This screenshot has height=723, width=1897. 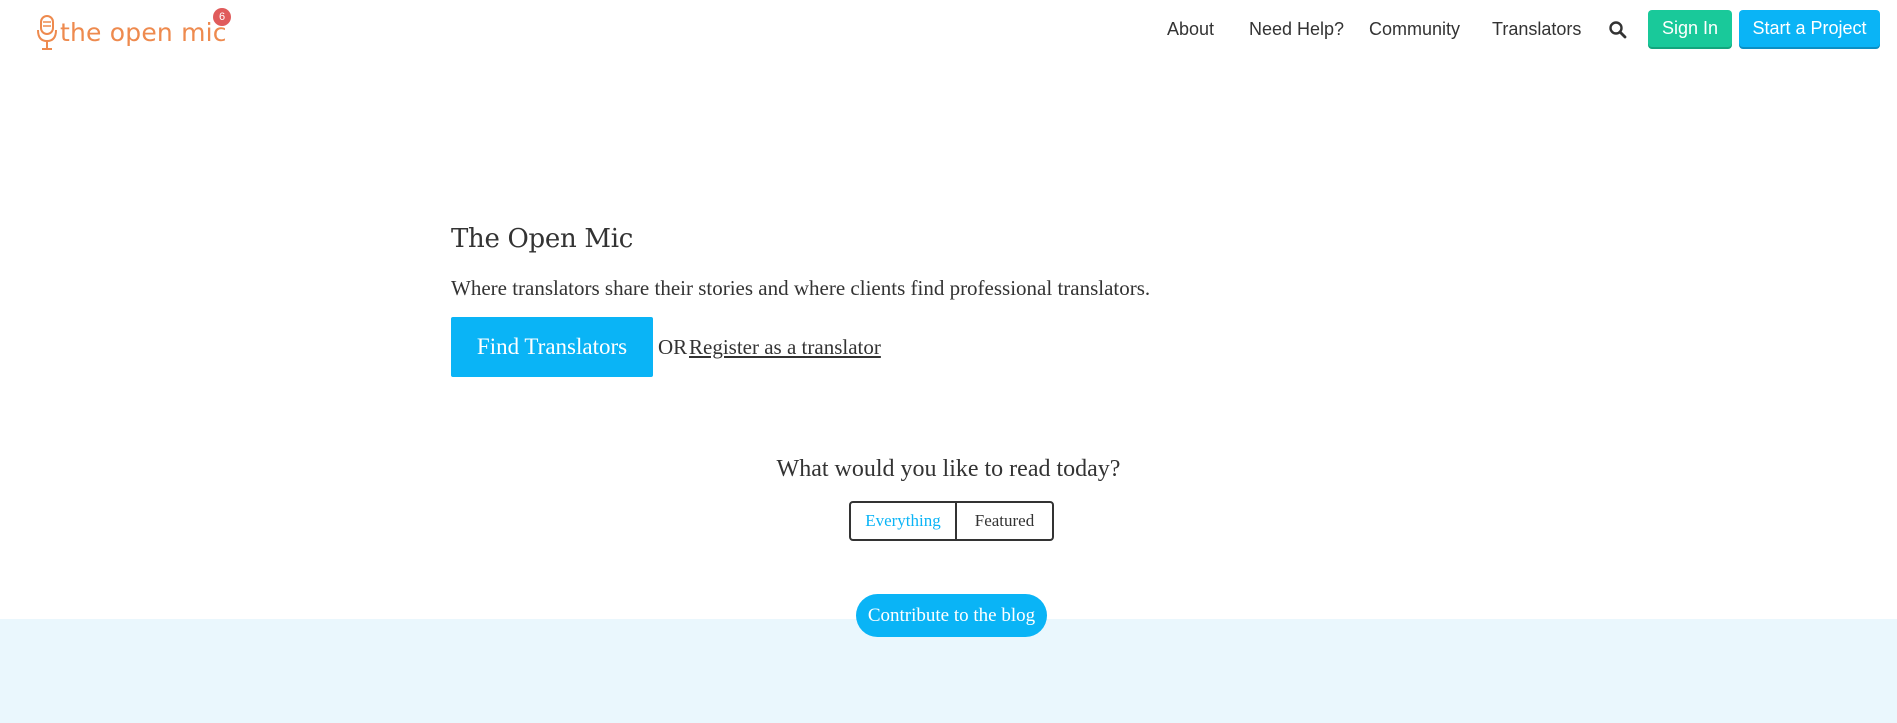 I want to click on page-title: The Open Mic, so click(x=542, y=239).